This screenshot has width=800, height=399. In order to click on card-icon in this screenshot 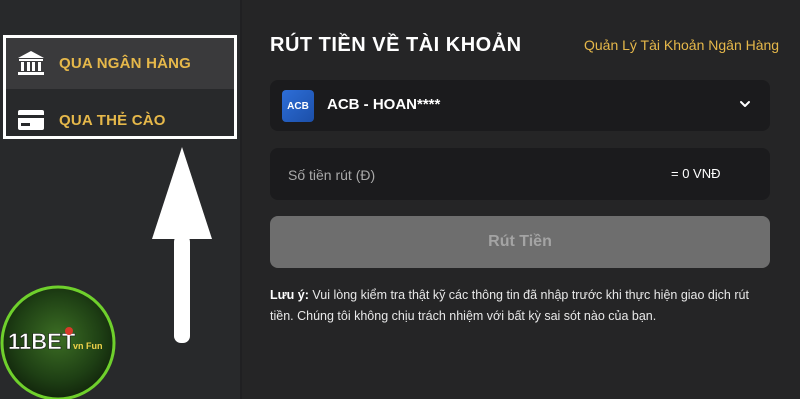, I will do `click(31, 120)`.